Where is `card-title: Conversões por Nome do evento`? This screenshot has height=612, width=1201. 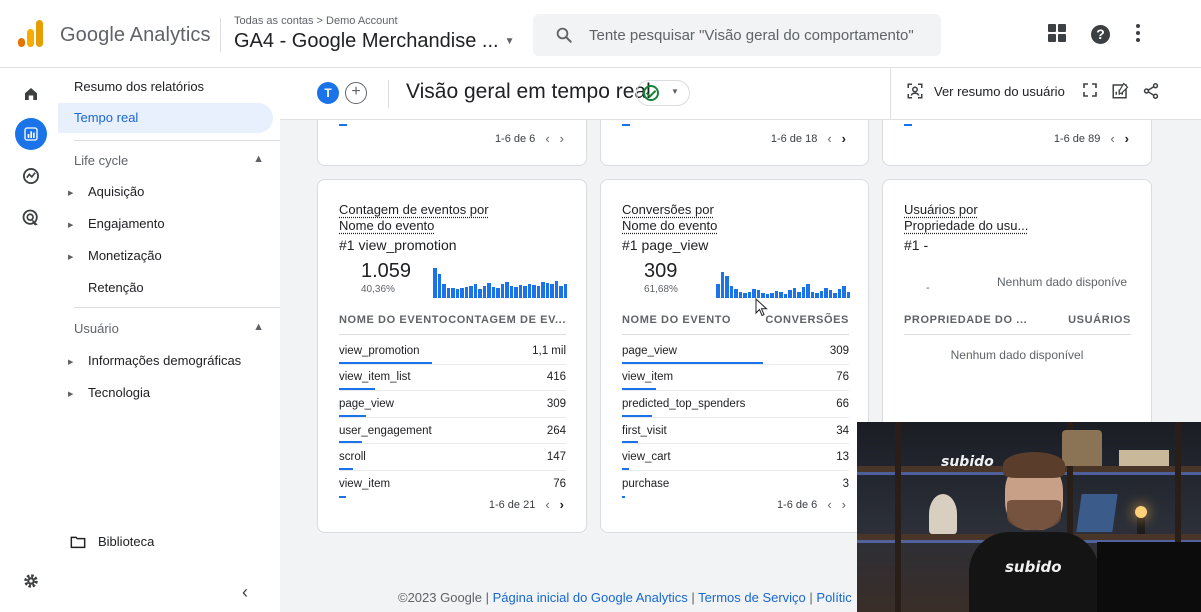
card-title: Conversões por Nome do evento is located at coordinates (669, 218).